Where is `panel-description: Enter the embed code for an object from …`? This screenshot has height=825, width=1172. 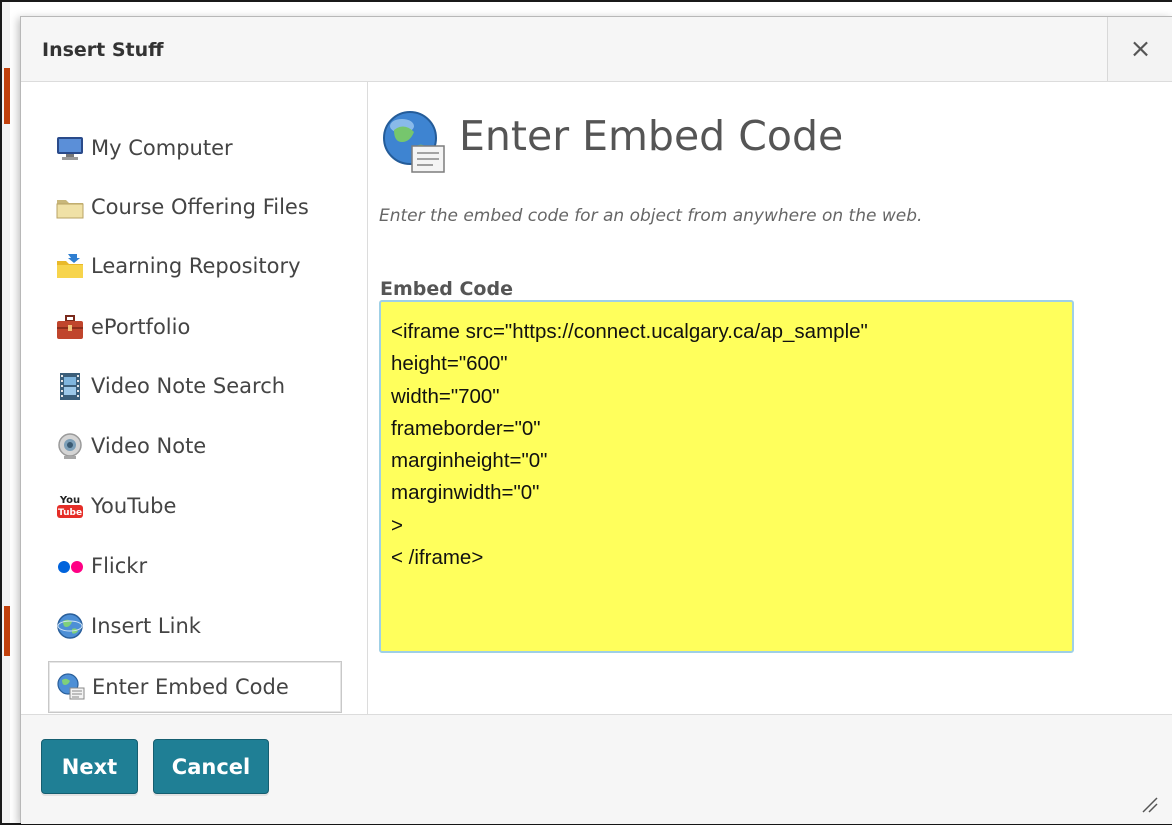
panel-description: Enter the embed code for an object from … is located at coordinates (651, 216).